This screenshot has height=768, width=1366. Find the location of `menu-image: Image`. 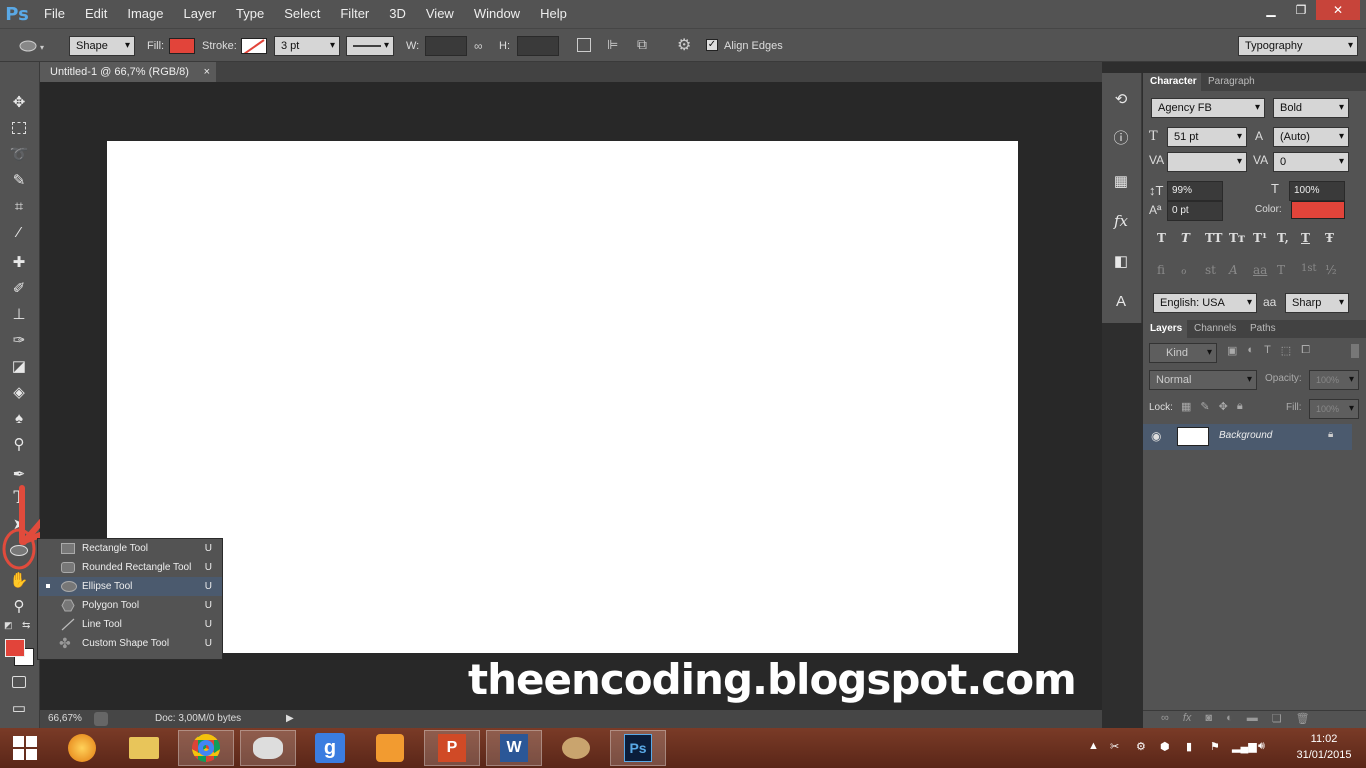

menu-image: Image is located at coordinates (145, 14).